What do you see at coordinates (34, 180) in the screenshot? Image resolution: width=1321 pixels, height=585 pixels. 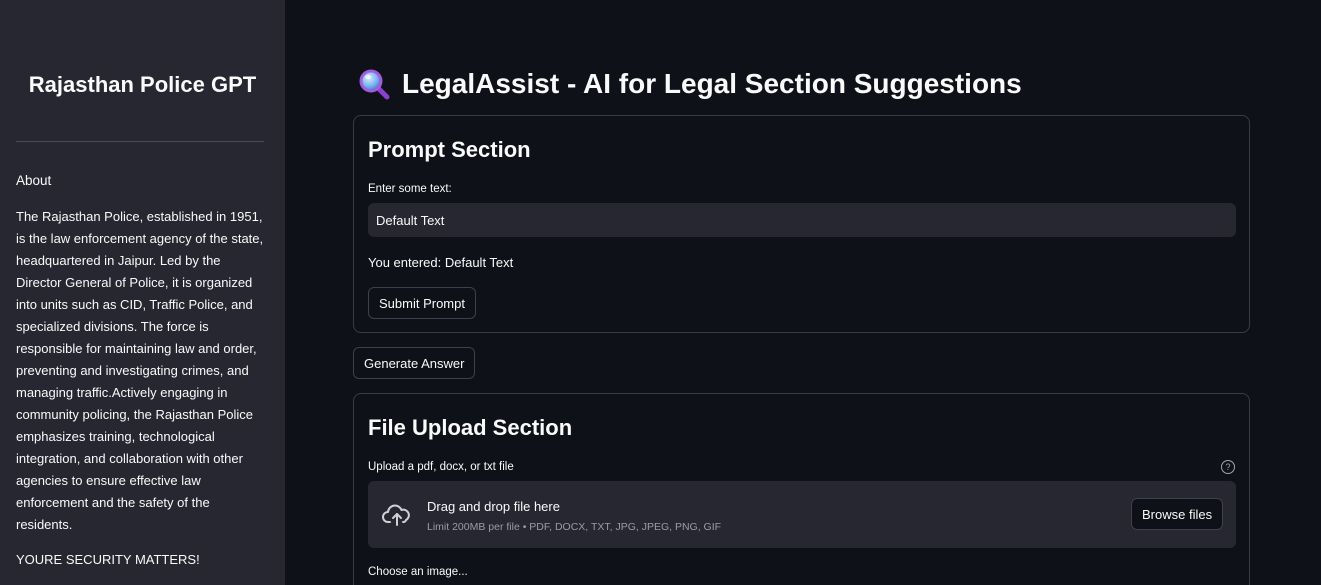 I see `sidebar-about-label: About` at bounding box center [34, 180].